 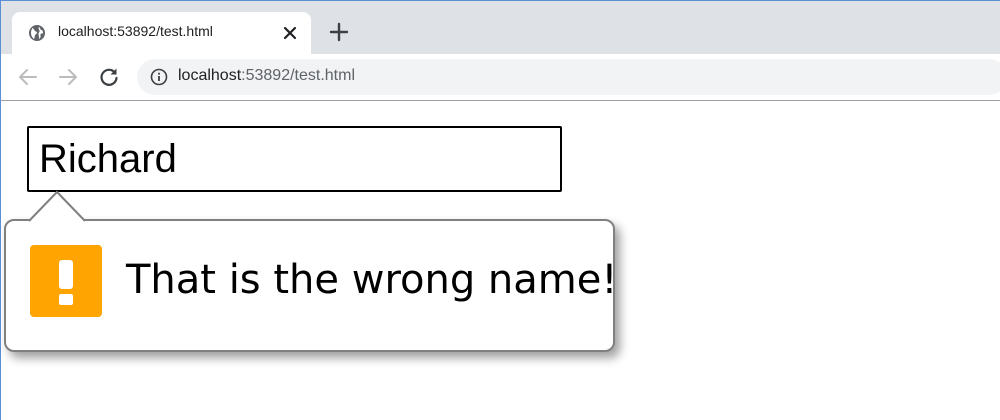 What do you see at coordinates (568, 77) in the screenshot?
I see `address-bar: localhost:53892/test.html` at bounding box center [568, 77].